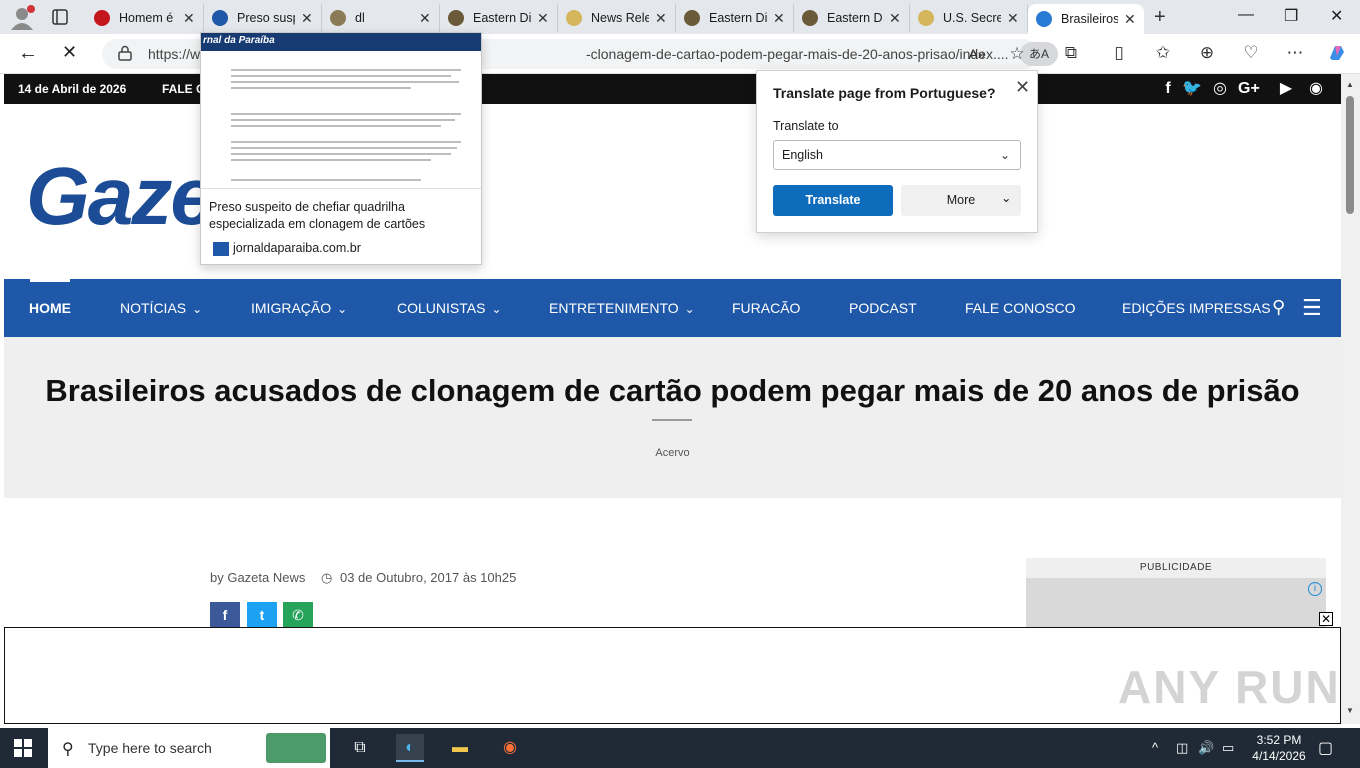 This screenshot has width=1360, height=768. Describe the element at coordinates (1326, 619) in the screenshot. I see `ad-close-button: ✕` at that location.